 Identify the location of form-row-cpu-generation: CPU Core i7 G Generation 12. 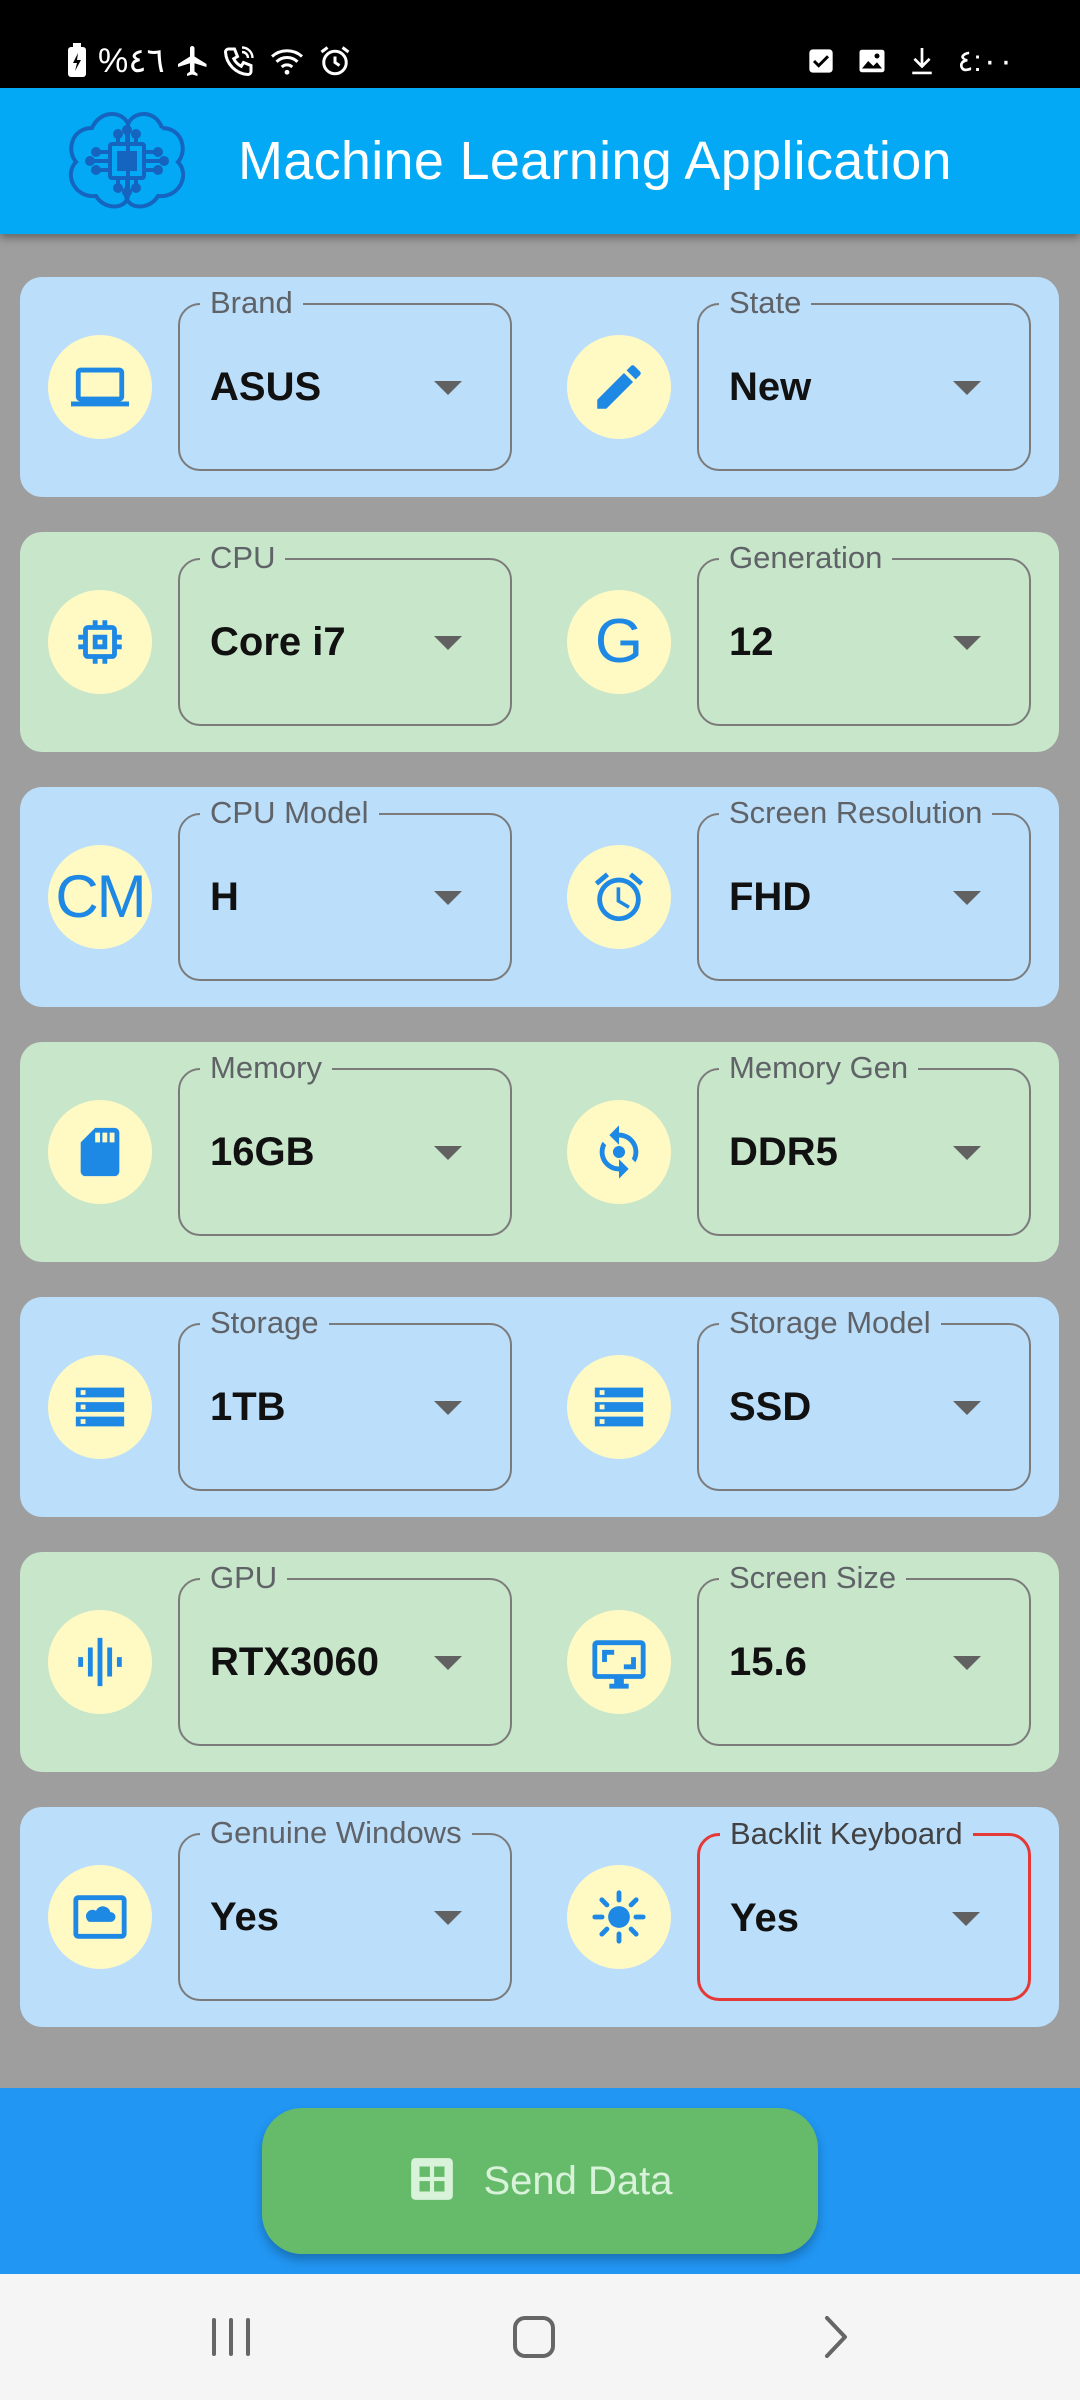
(539, 642).